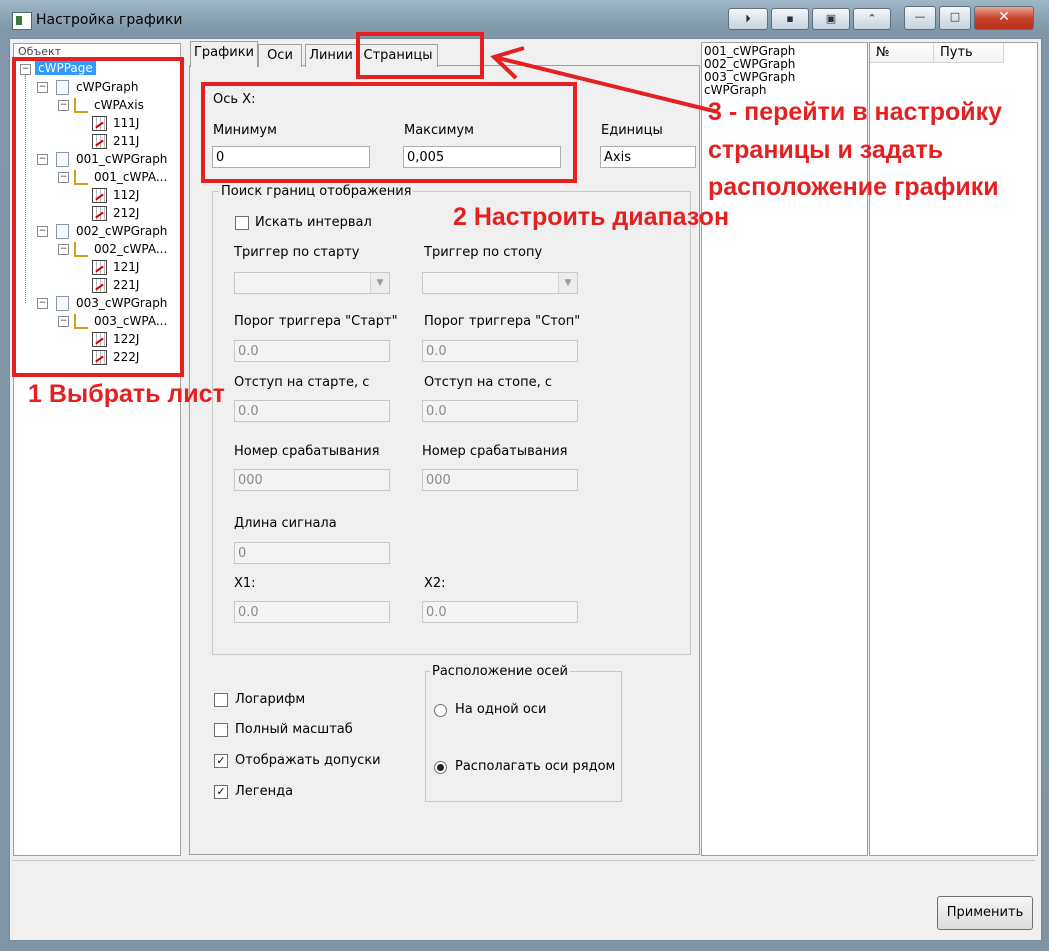 Image resolution: width=1049 pixels, height=951 pixels. Describe the element at coordinates (316, 321) in the screenshot. I see `threshold-start-label: Порог триггера "Старт"` at that location.